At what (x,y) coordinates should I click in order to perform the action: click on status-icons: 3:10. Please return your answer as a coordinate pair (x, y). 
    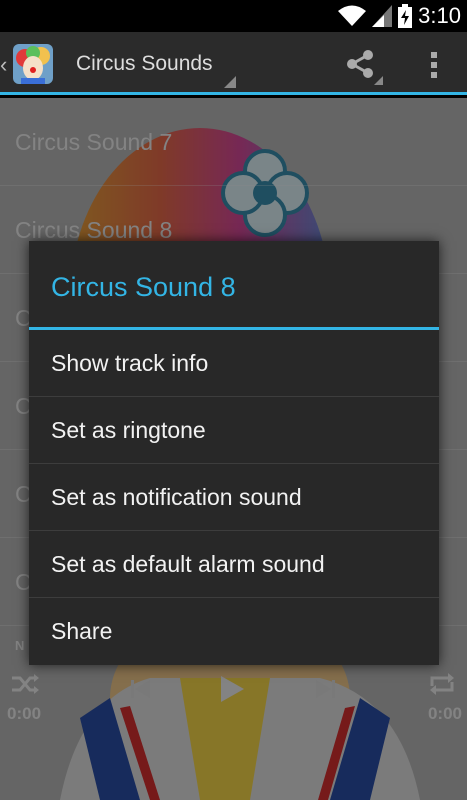
    Looking at the image, I should click on (399, 16).